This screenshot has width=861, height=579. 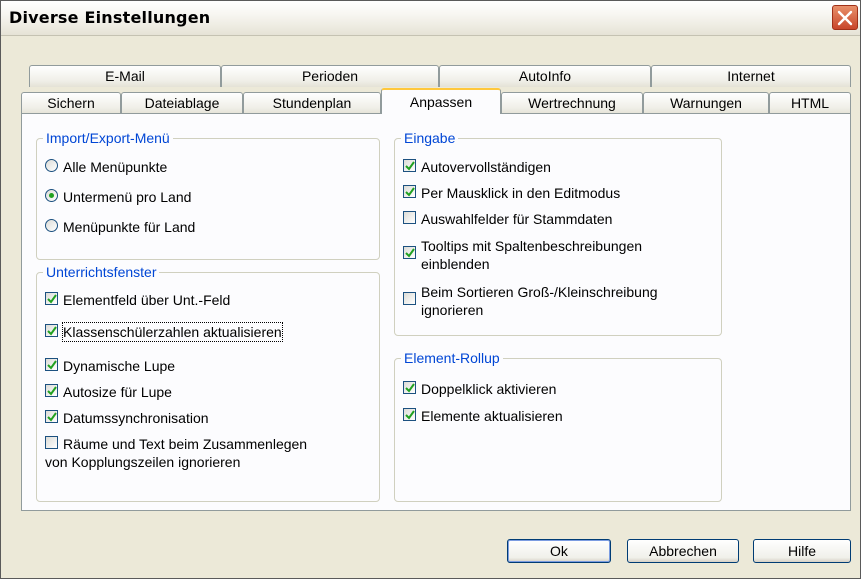 I want to click on tab-anpassen: Anpassen, so click(x=441, y=101).